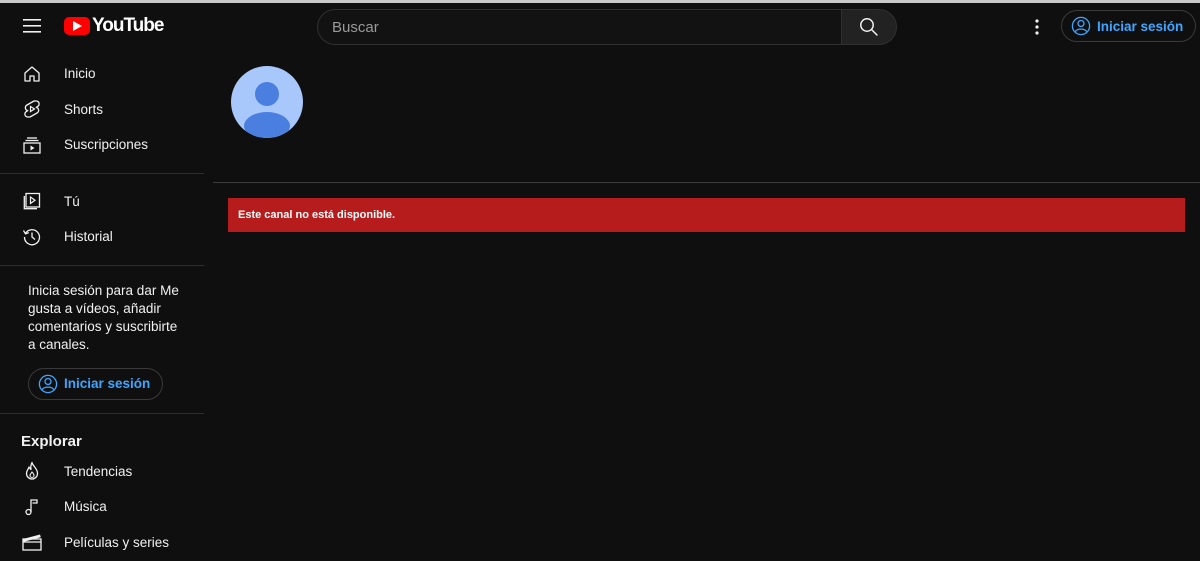  Describe the element at coordinates (32, 109) in the screenshot. I see `shorts-icon` at that location.